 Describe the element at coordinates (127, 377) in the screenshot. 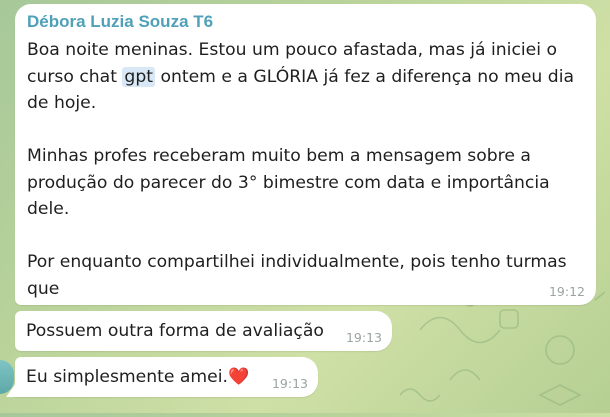

I see `message-text: Eu simplesmente amei.` at that location.